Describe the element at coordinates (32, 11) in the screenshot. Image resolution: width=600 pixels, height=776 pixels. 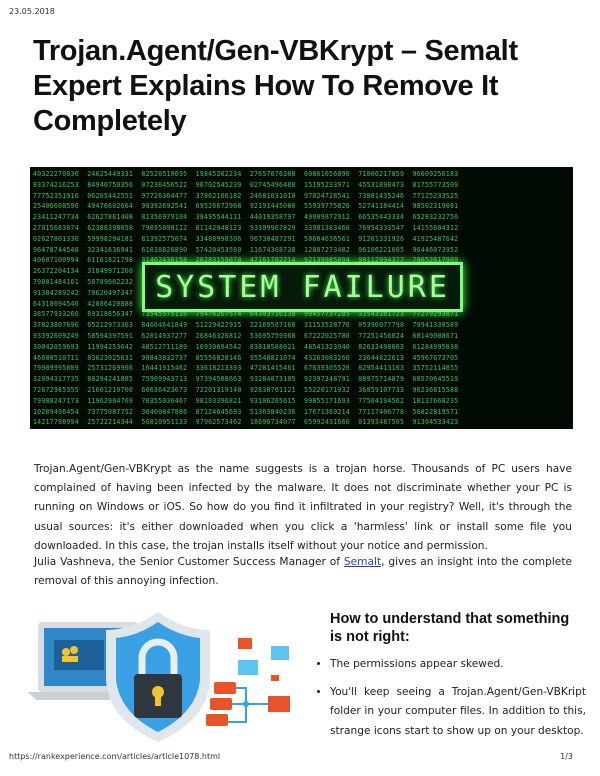
I see `date: 23.05.2018` at that location.